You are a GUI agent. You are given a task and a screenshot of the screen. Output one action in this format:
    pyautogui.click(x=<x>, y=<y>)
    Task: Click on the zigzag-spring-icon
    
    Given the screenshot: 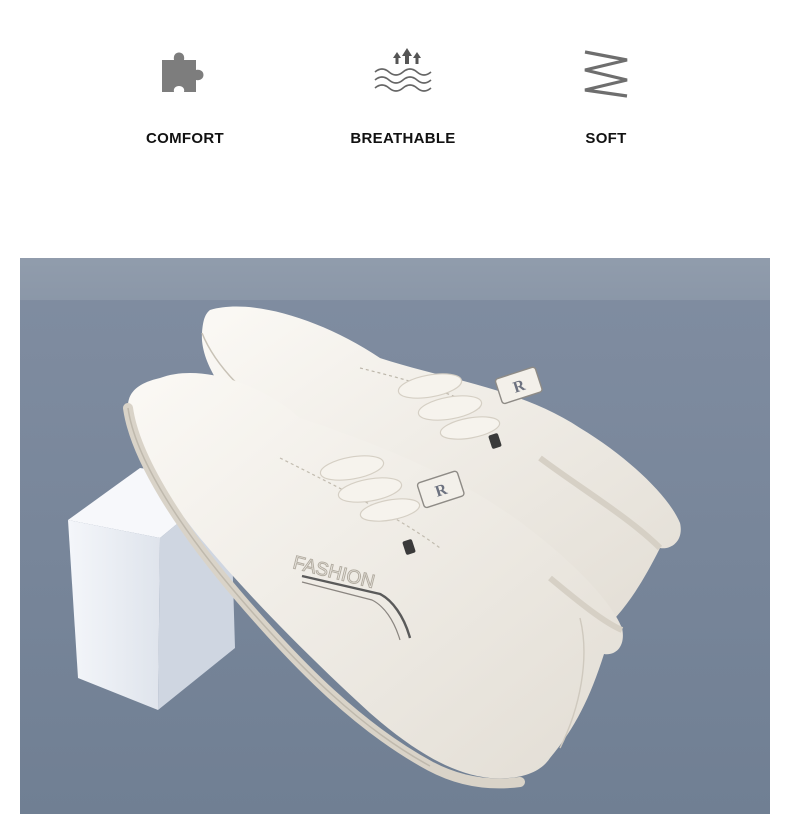 What is the action you would take?
    pyautogui.click(x=606, y=73)
    